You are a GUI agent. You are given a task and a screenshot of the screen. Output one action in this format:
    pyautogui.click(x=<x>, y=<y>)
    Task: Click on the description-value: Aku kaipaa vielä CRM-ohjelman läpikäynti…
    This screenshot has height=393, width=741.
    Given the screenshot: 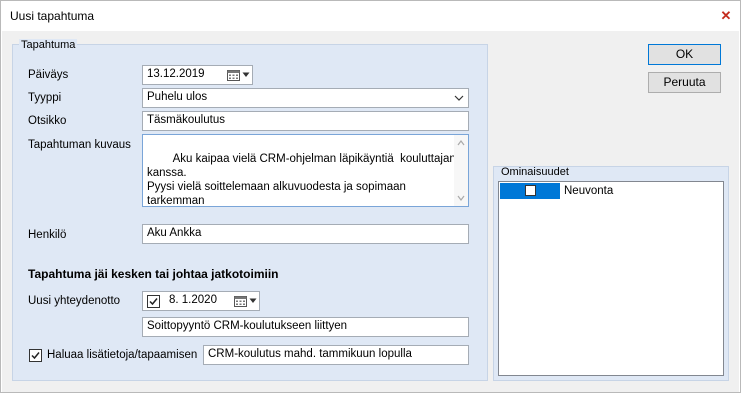 What is the action you would take?
    pyautogui.click(x=301, y=180)
    